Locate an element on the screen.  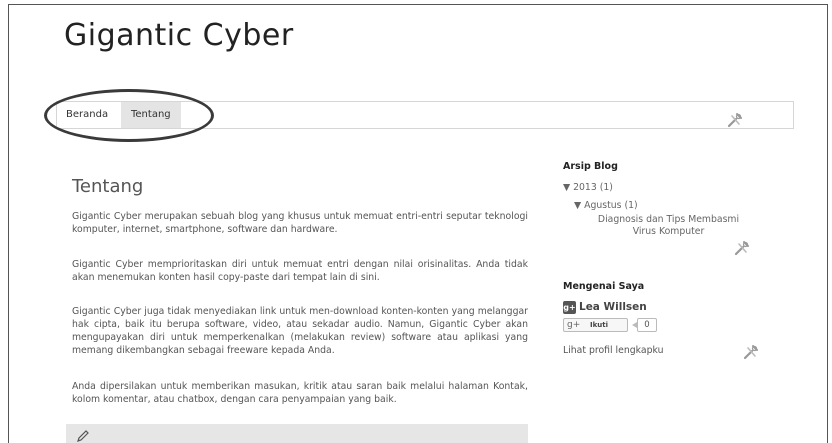
archive-heading: Arsip Blog is located at coordinates (590, 166).